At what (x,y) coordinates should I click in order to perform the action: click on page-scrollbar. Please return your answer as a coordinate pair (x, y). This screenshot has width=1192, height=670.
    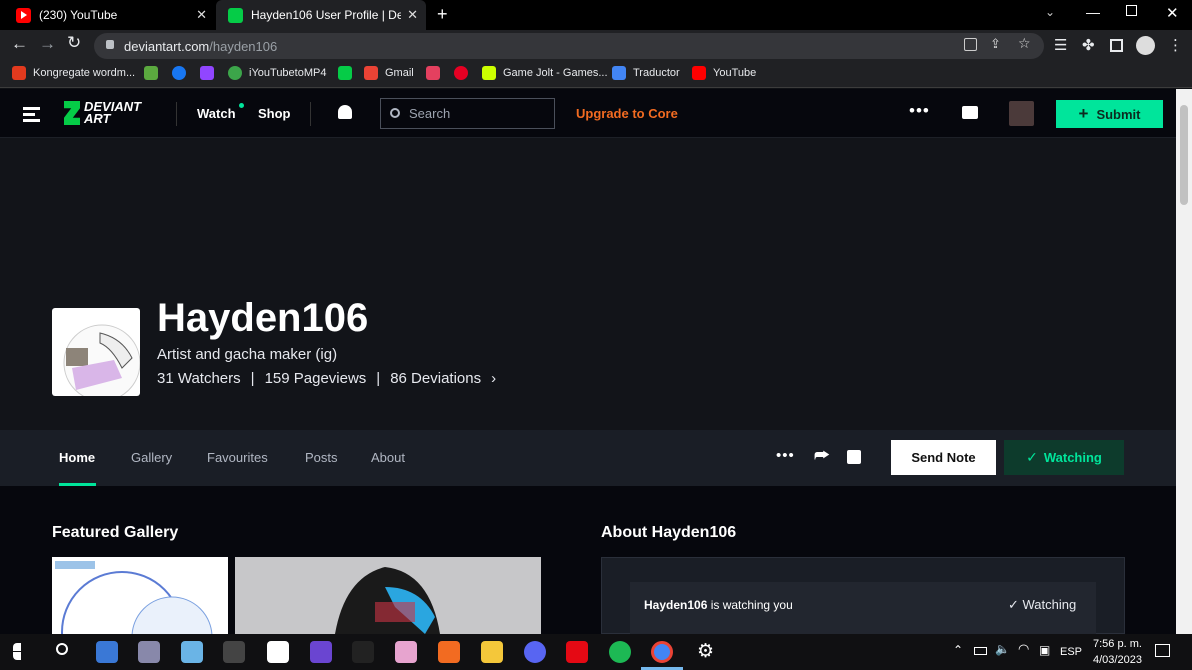
    Looking at the image, I should click on (1184, 361).